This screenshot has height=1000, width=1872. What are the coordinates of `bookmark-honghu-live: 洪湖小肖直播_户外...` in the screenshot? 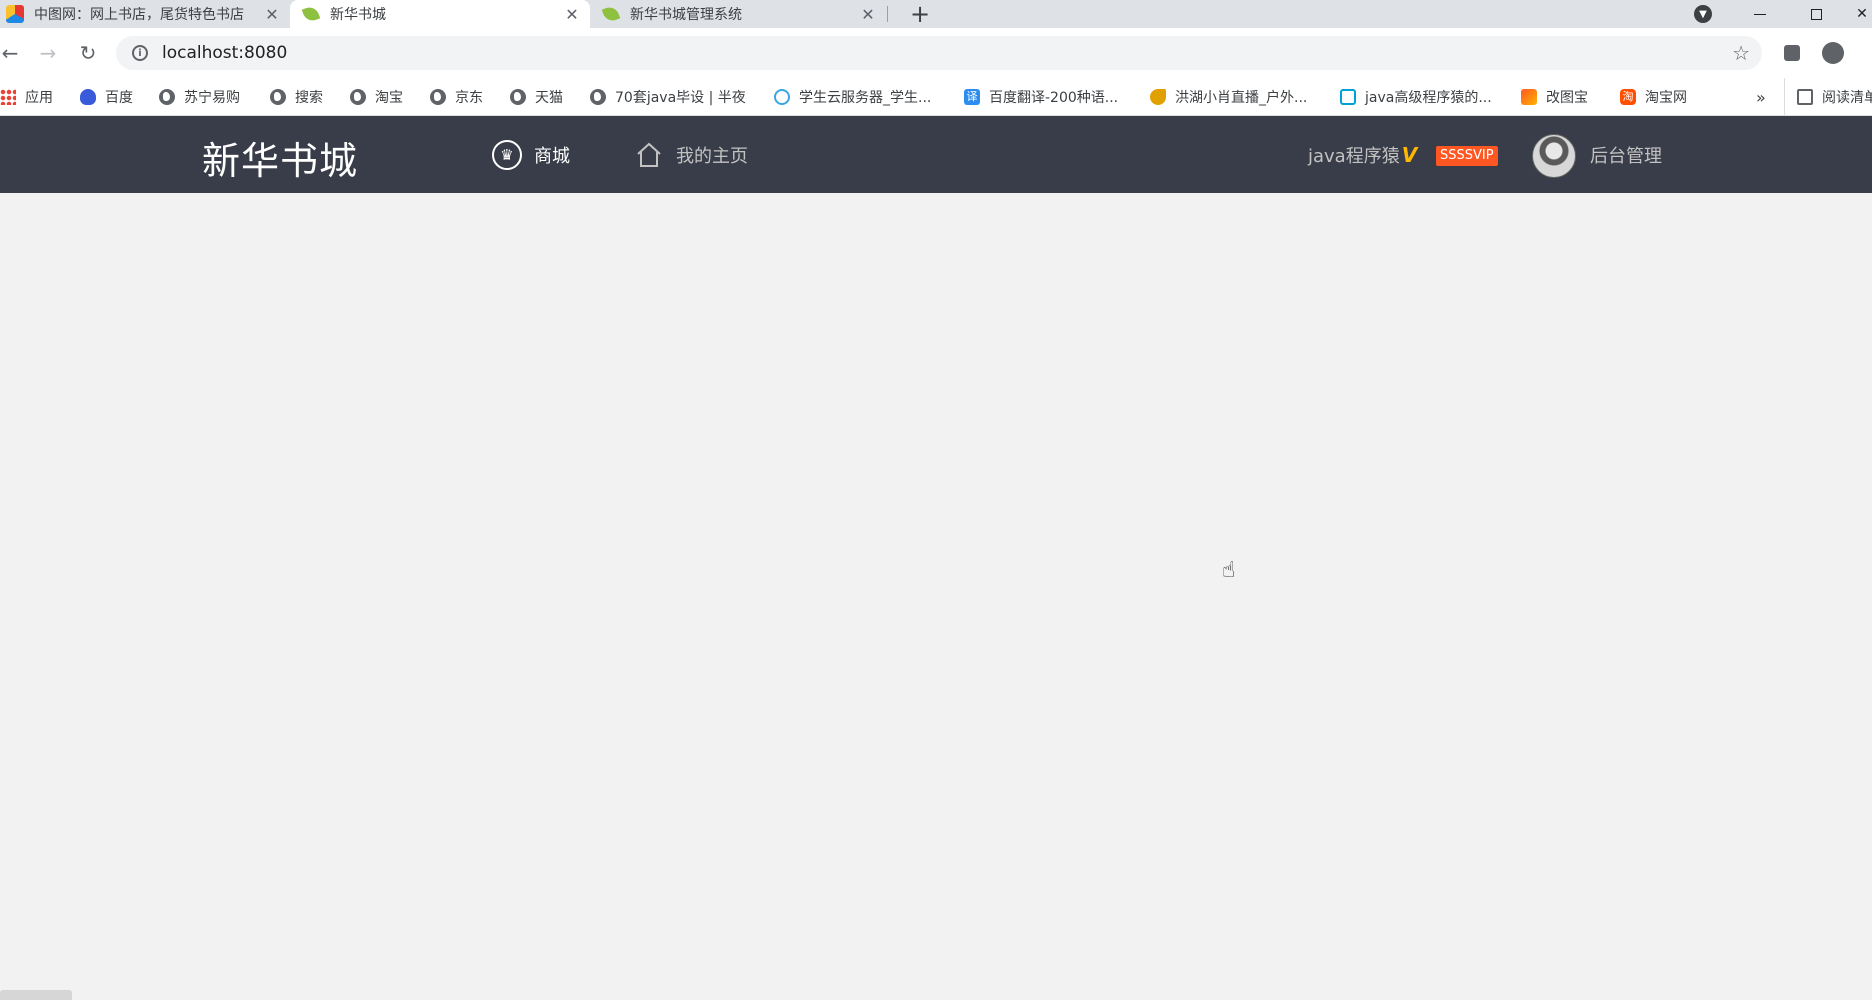 It's located at (1228, 97).